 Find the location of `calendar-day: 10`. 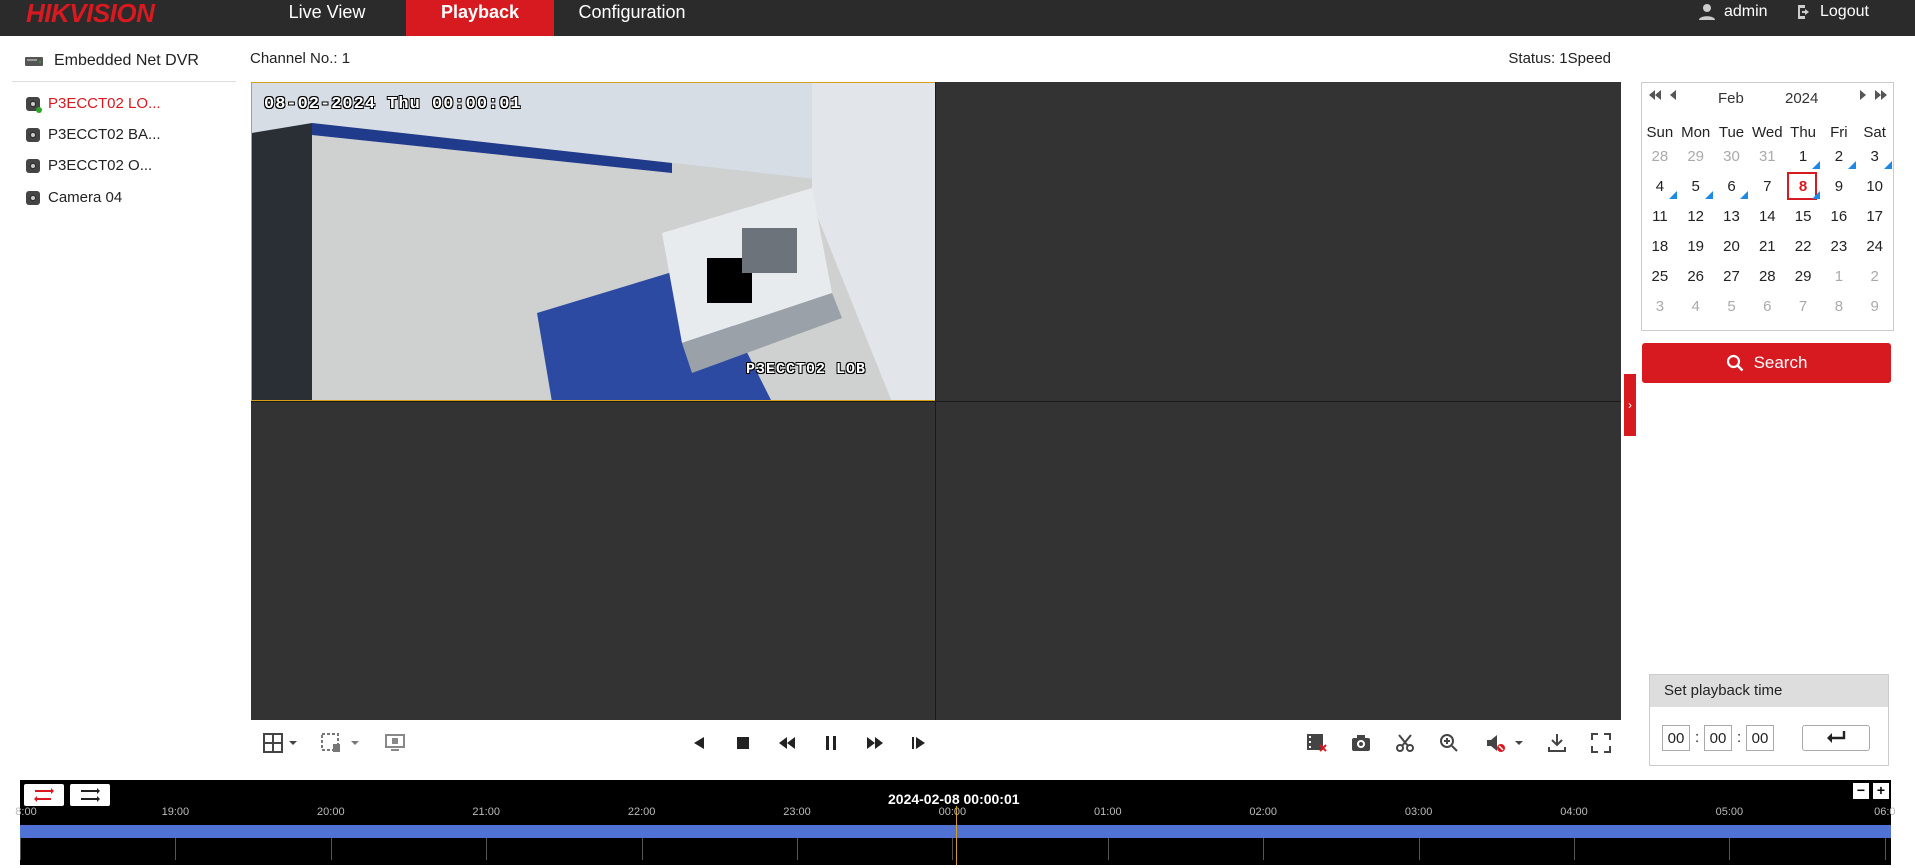

calendar-day: 10 is located at coordinates (1875, 187).